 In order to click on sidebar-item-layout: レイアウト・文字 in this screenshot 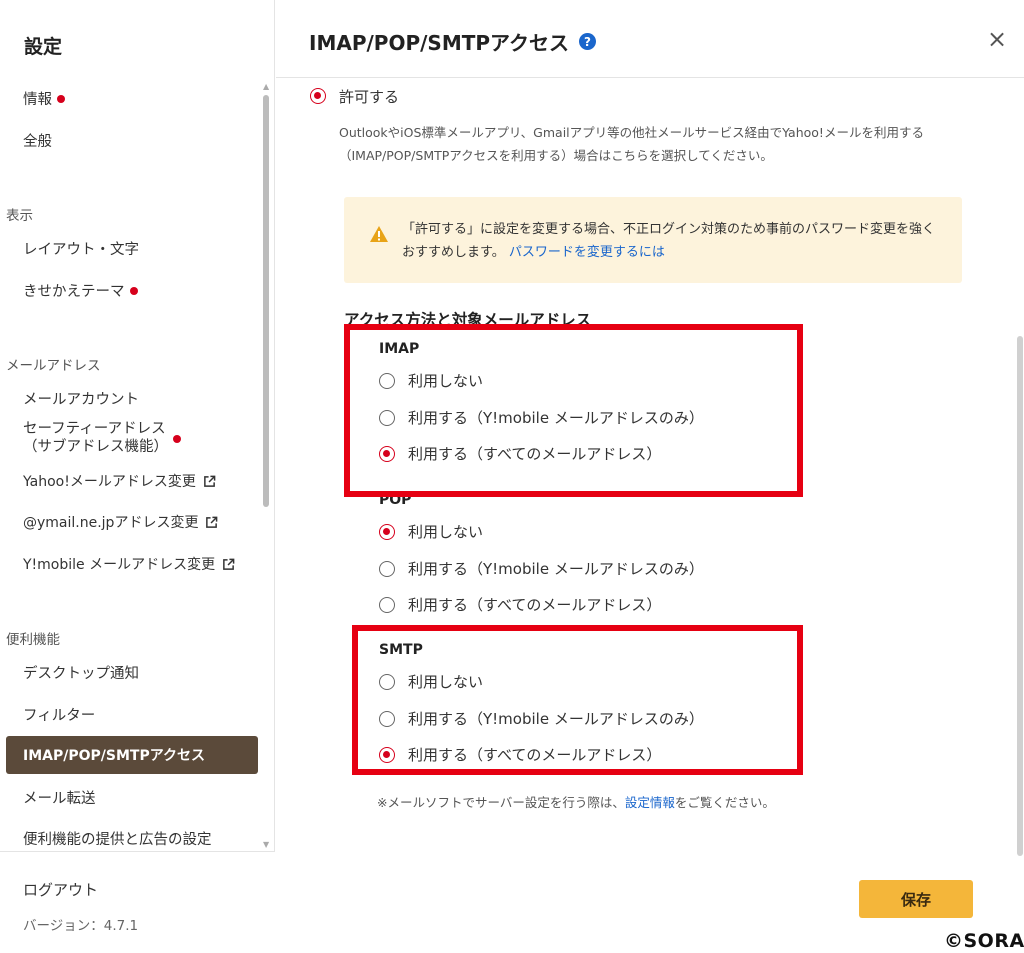, I will do `click(81, 248)`.